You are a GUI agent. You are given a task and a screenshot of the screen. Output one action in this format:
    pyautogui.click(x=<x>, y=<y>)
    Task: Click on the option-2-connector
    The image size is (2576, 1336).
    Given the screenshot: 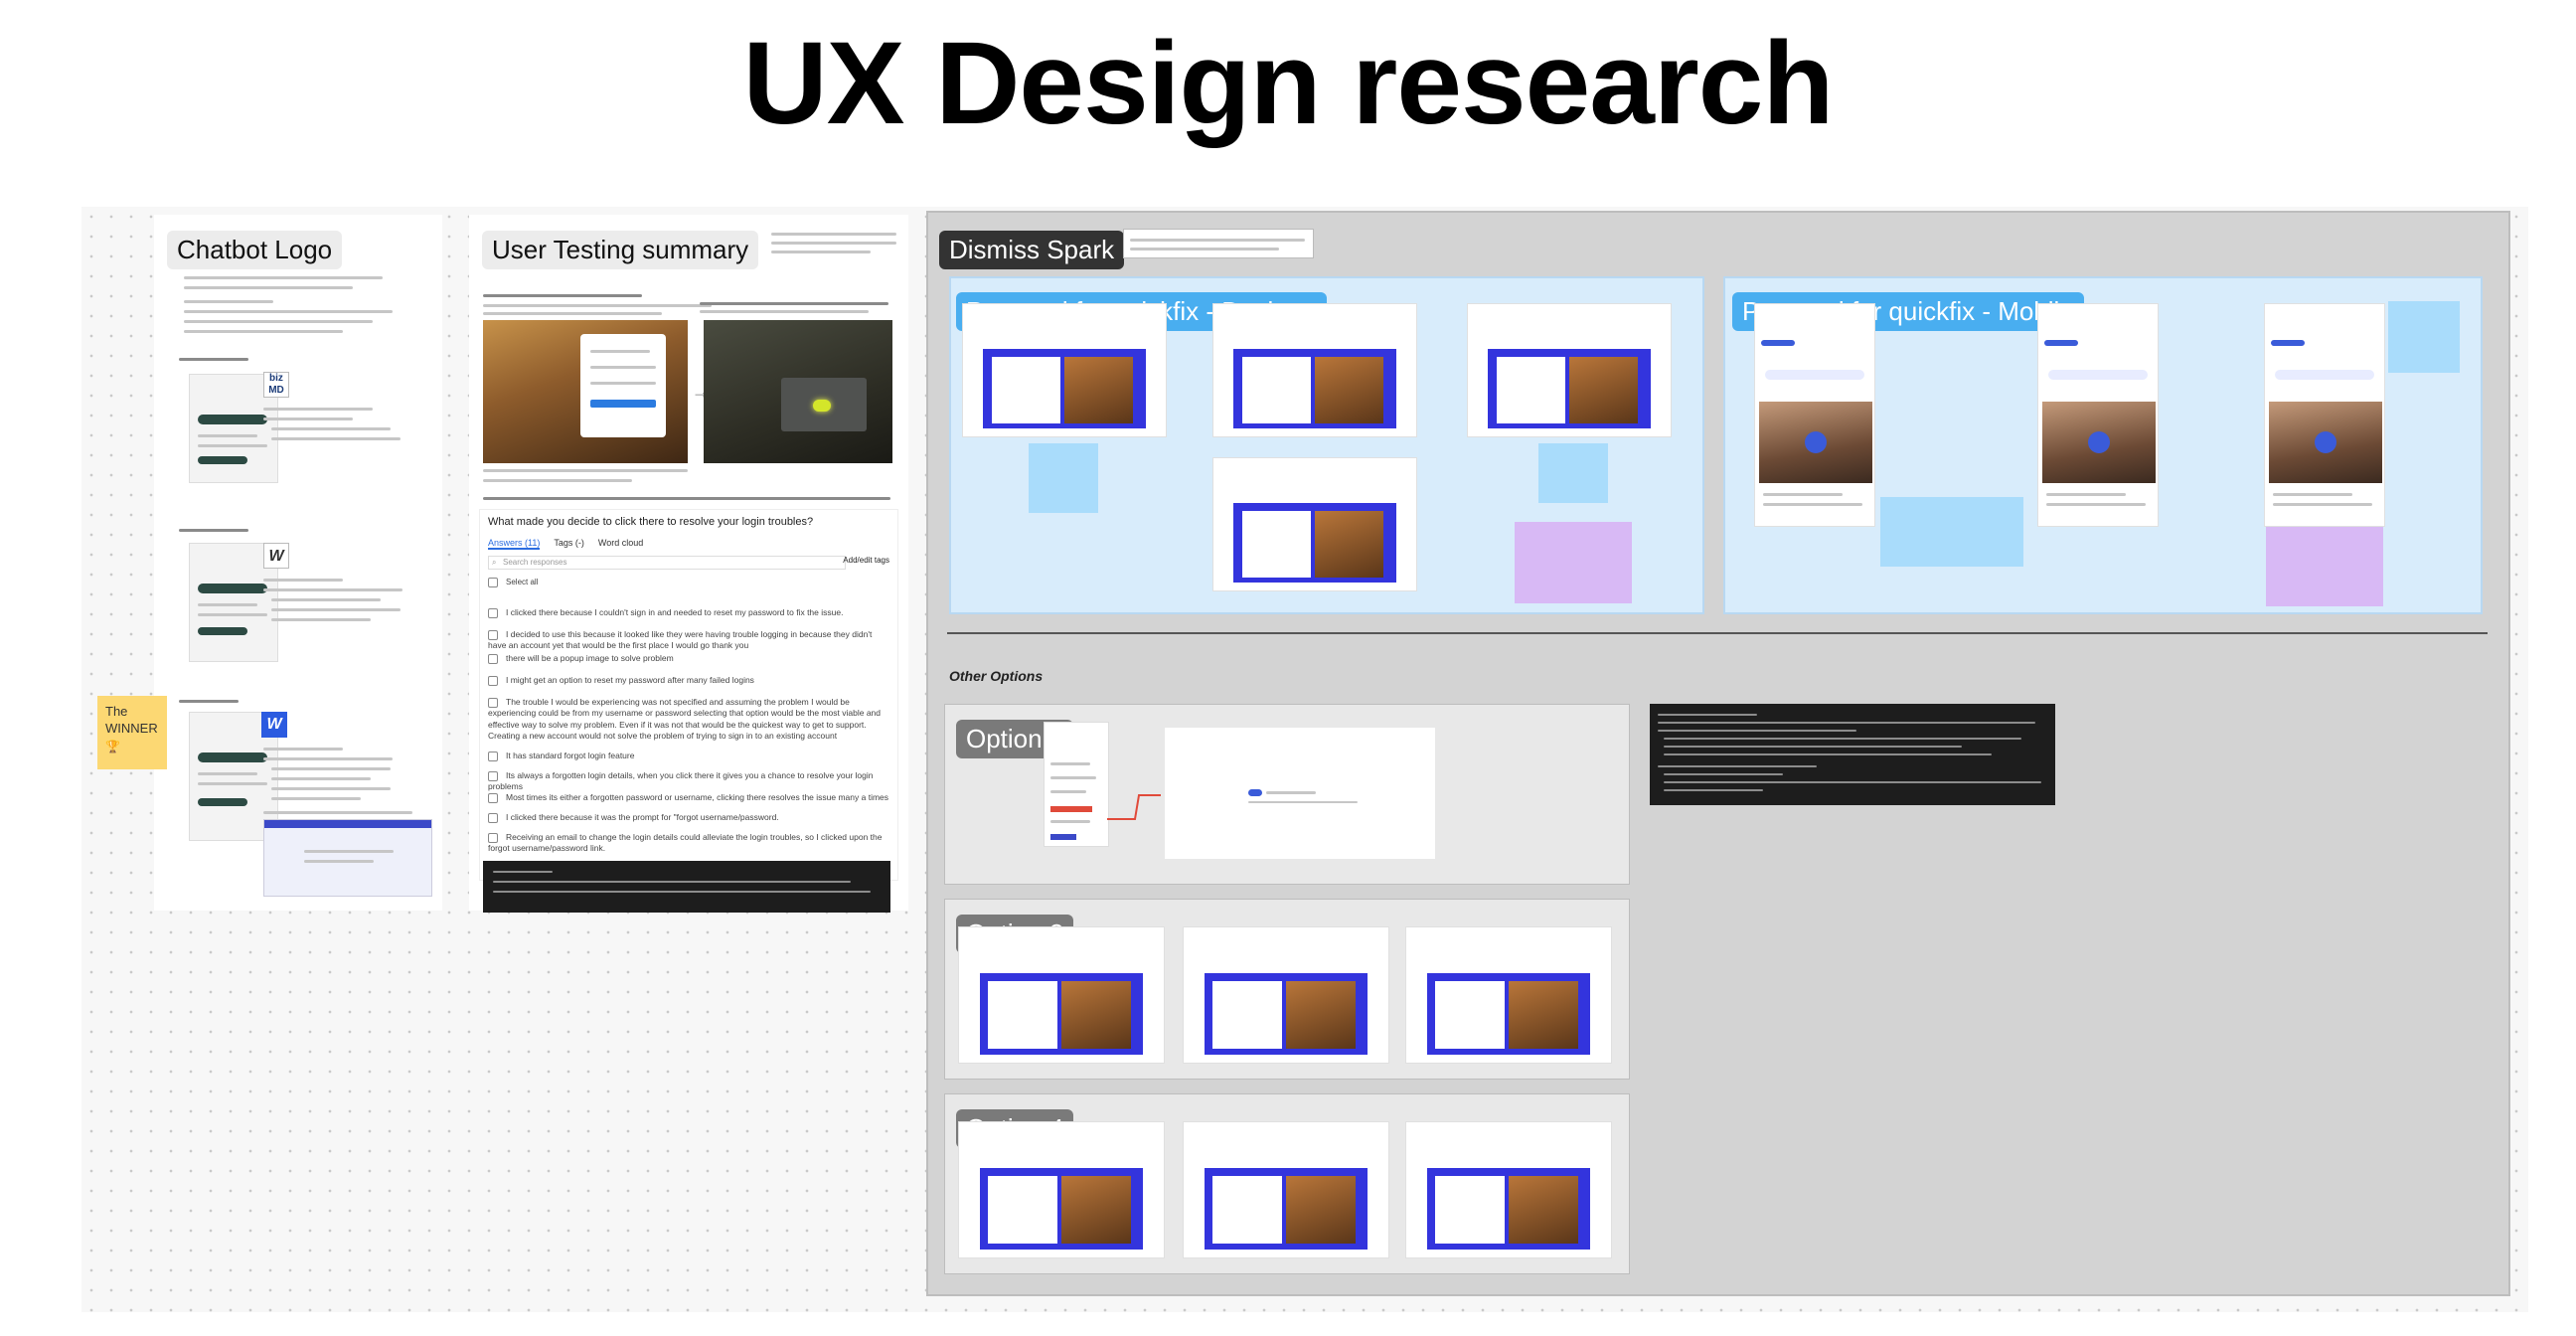 What is the action you would take?
    pyautogui.click(x=1134, y=807)
    